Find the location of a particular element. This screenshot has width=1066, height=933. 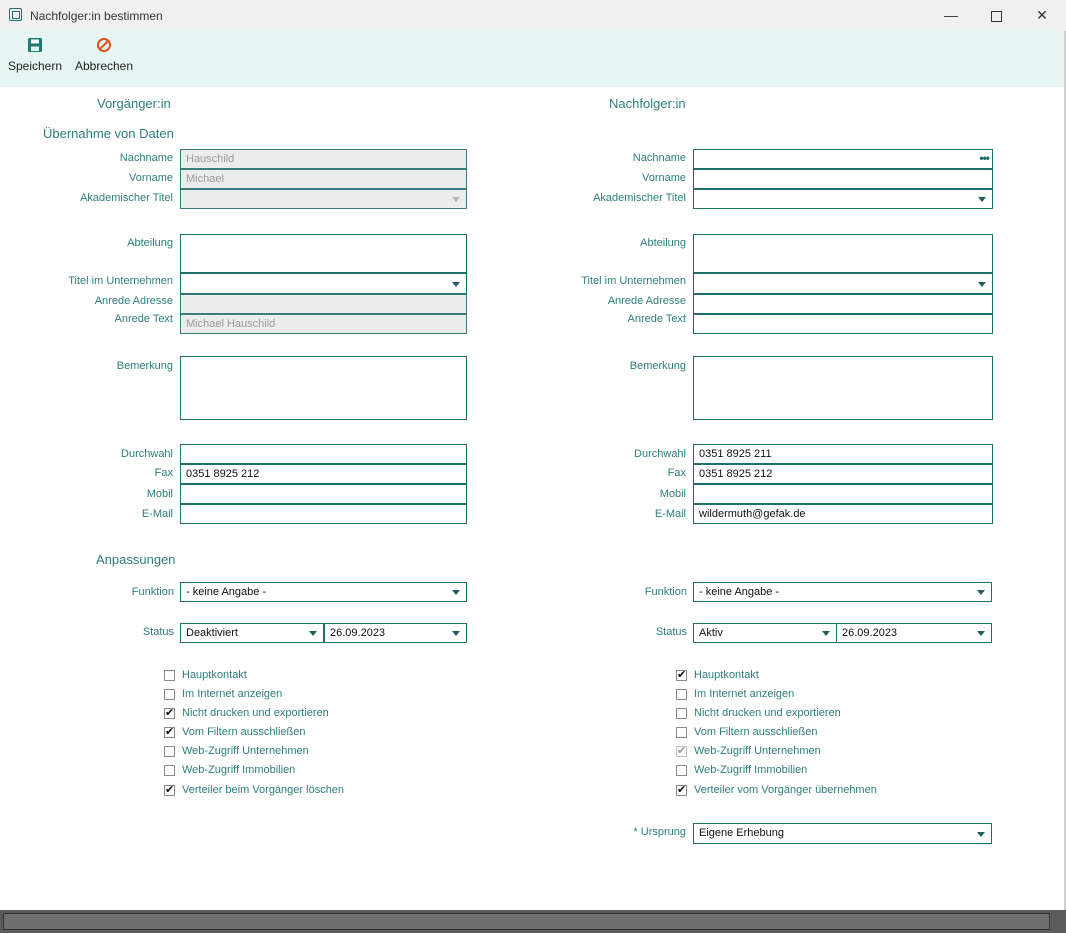

left-verteiler-label: Verteiler beim Vorgänger löschen is located at coordinates (263, 790).